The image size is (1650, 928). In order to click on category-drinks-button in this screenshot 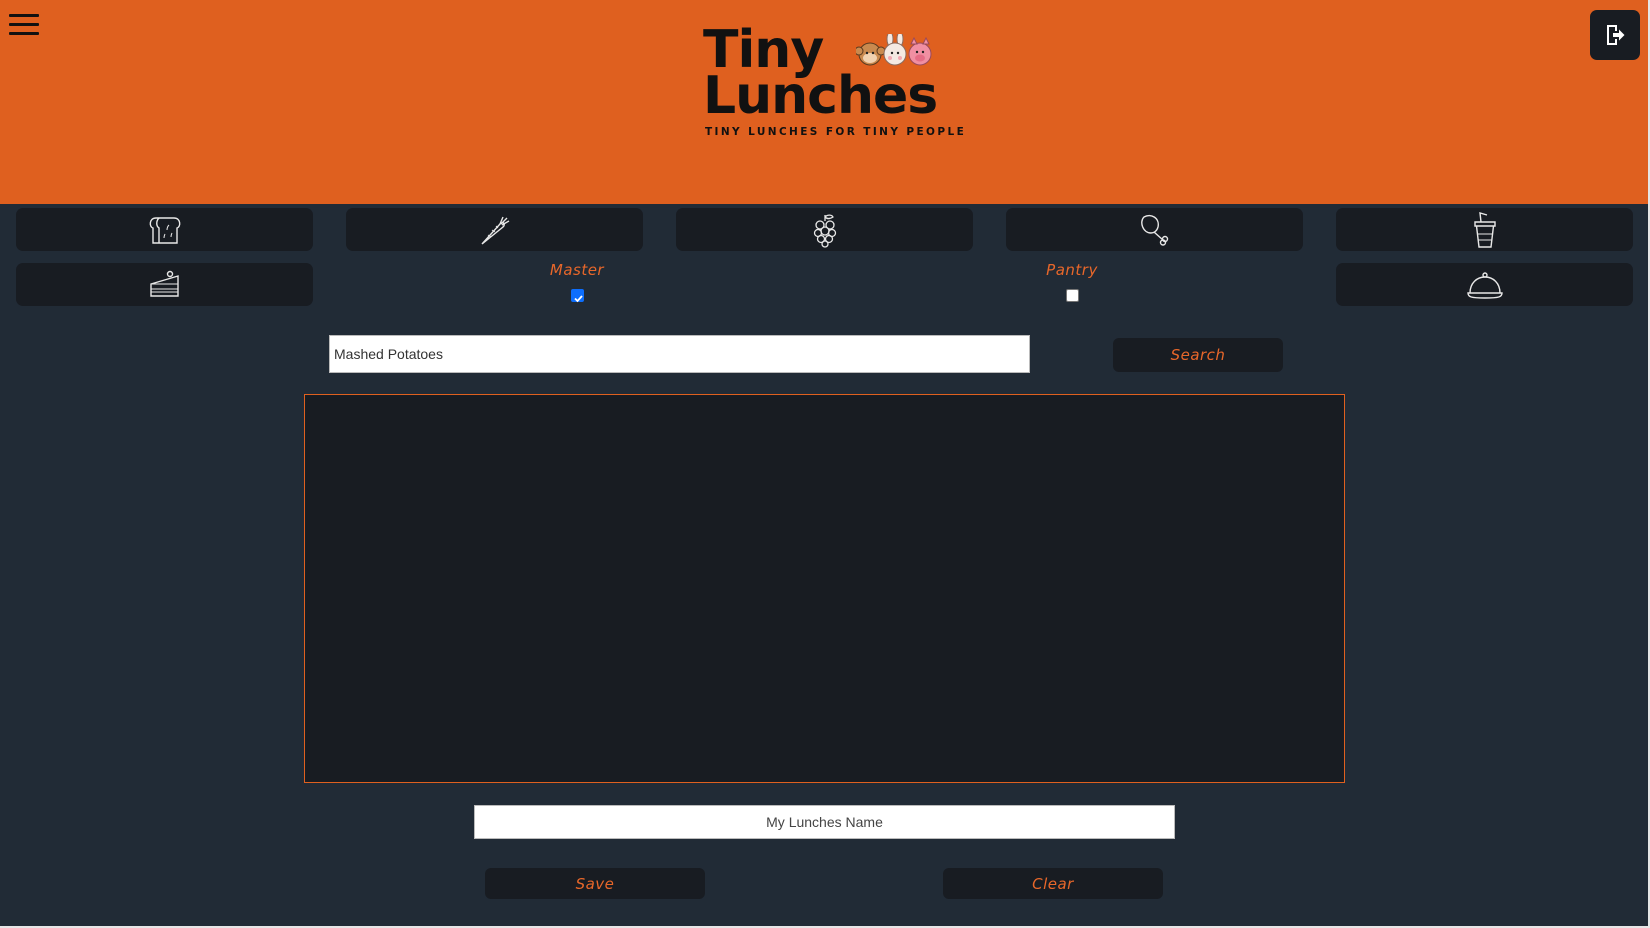, I will do `click(1484, 229)`.